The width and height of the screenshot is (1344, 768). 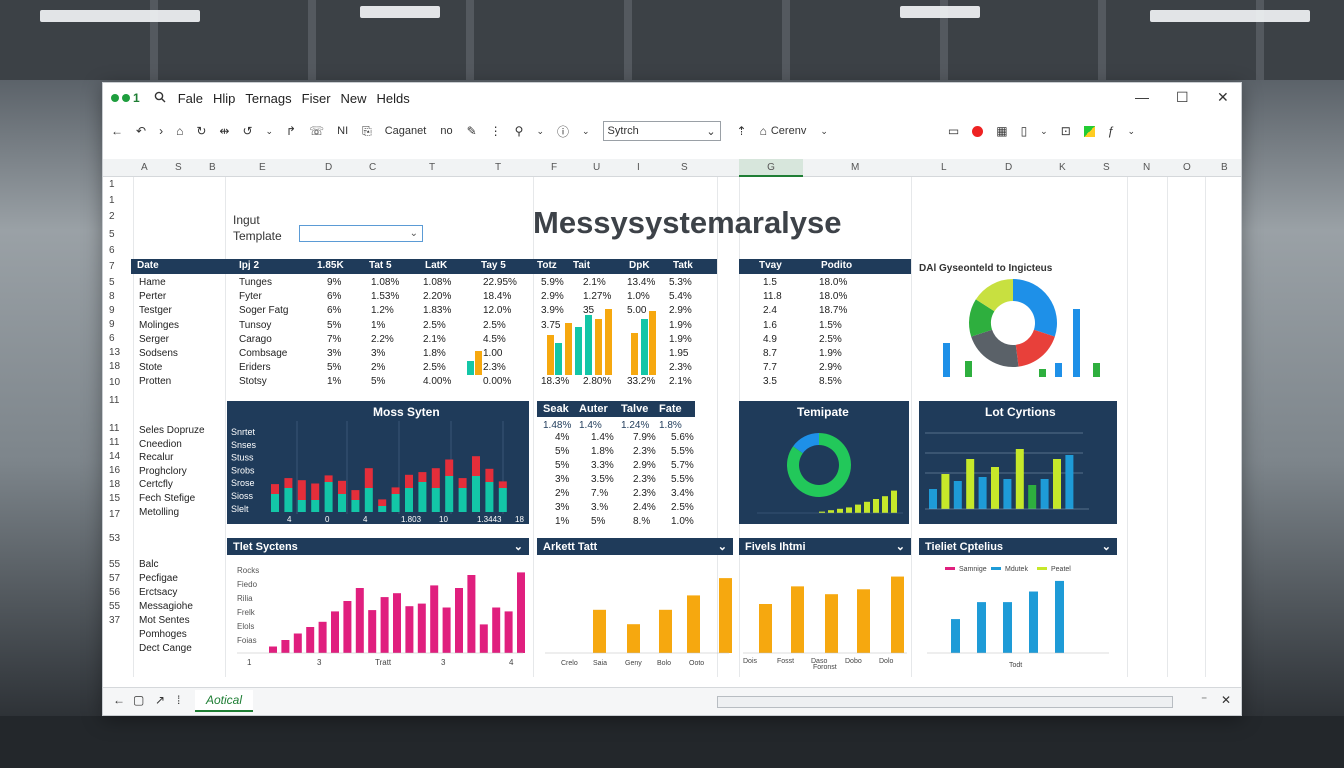 I want to click on comment-icon: ▭, so click(x=953, y=131).